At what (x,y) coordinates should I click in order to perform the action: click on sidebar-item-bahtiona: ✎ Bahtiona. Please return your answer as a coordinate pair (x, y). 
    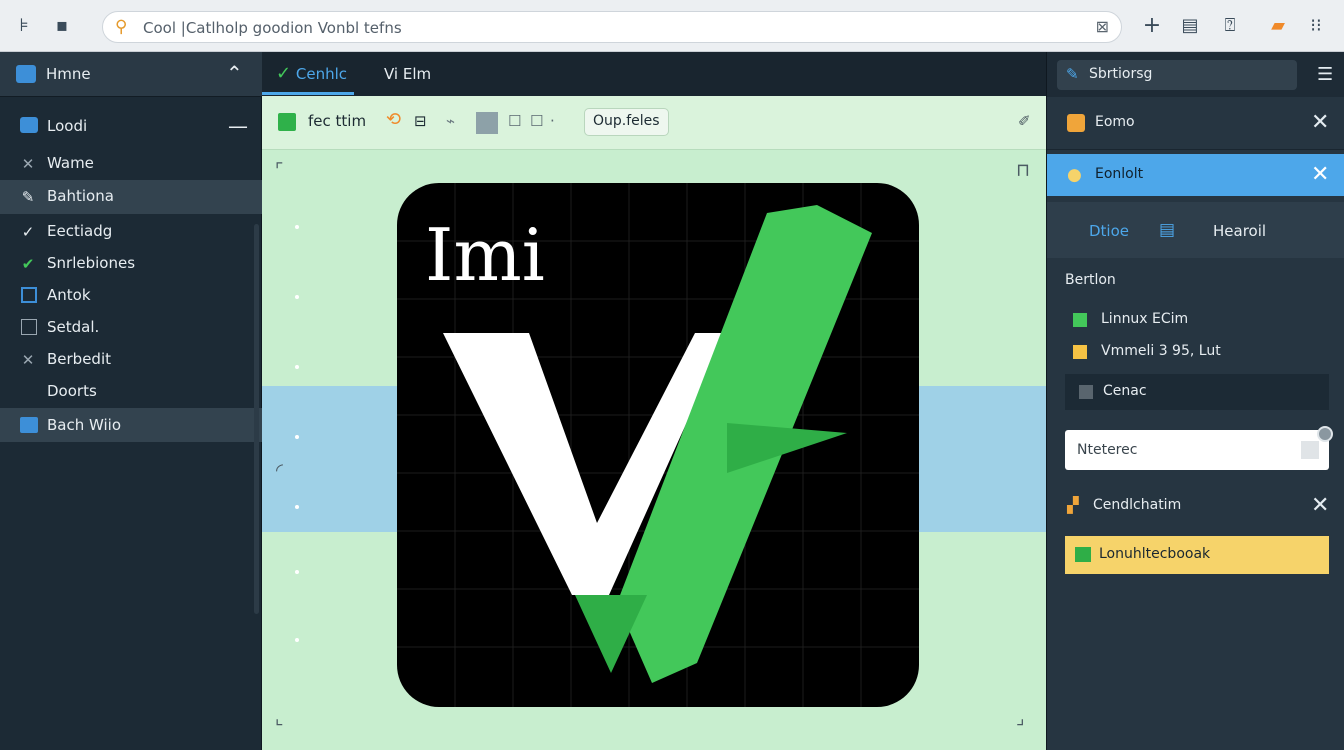
    Looking at the image, I should click on (131, 197).